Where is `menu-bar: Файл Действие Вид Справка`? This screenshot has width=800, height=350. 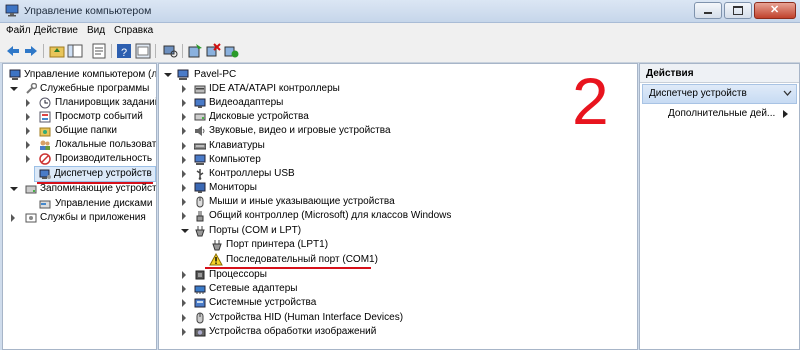 menu-bar: Файл Действие Вид Справка is located at coordinates (400, 31).